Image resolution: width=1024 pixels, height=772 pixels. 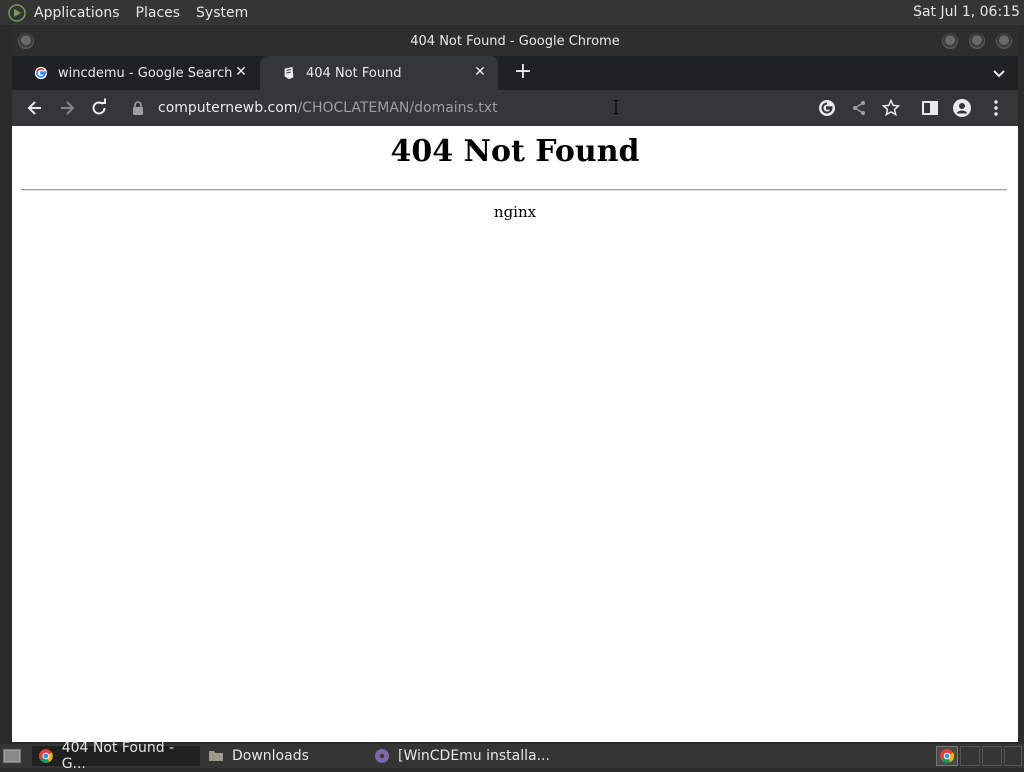 I want to click on page-icon, so click(x=289, y=73).